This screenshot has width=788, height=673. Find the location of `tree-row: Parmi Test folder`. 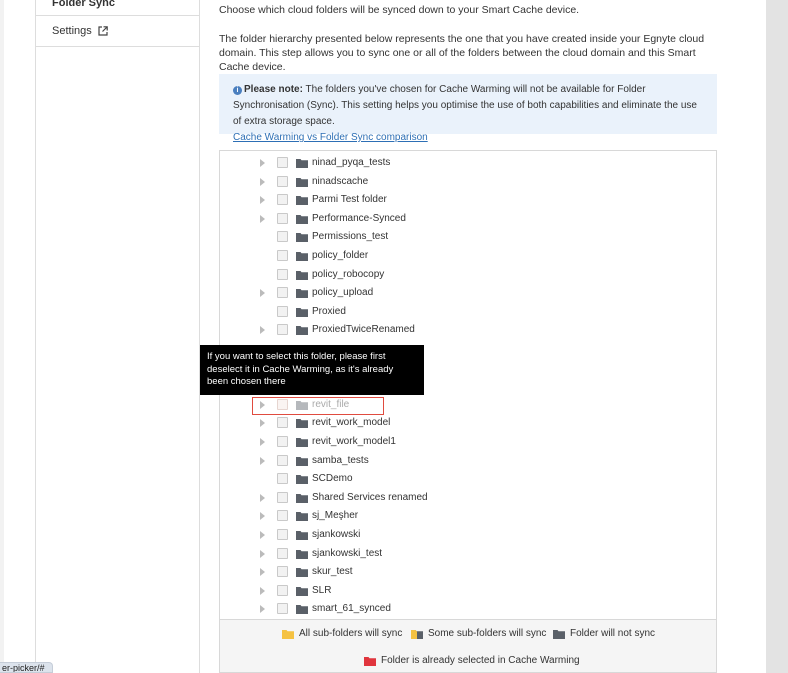

tree-row: Parmi Test folder is located at coordinates (468, 200).